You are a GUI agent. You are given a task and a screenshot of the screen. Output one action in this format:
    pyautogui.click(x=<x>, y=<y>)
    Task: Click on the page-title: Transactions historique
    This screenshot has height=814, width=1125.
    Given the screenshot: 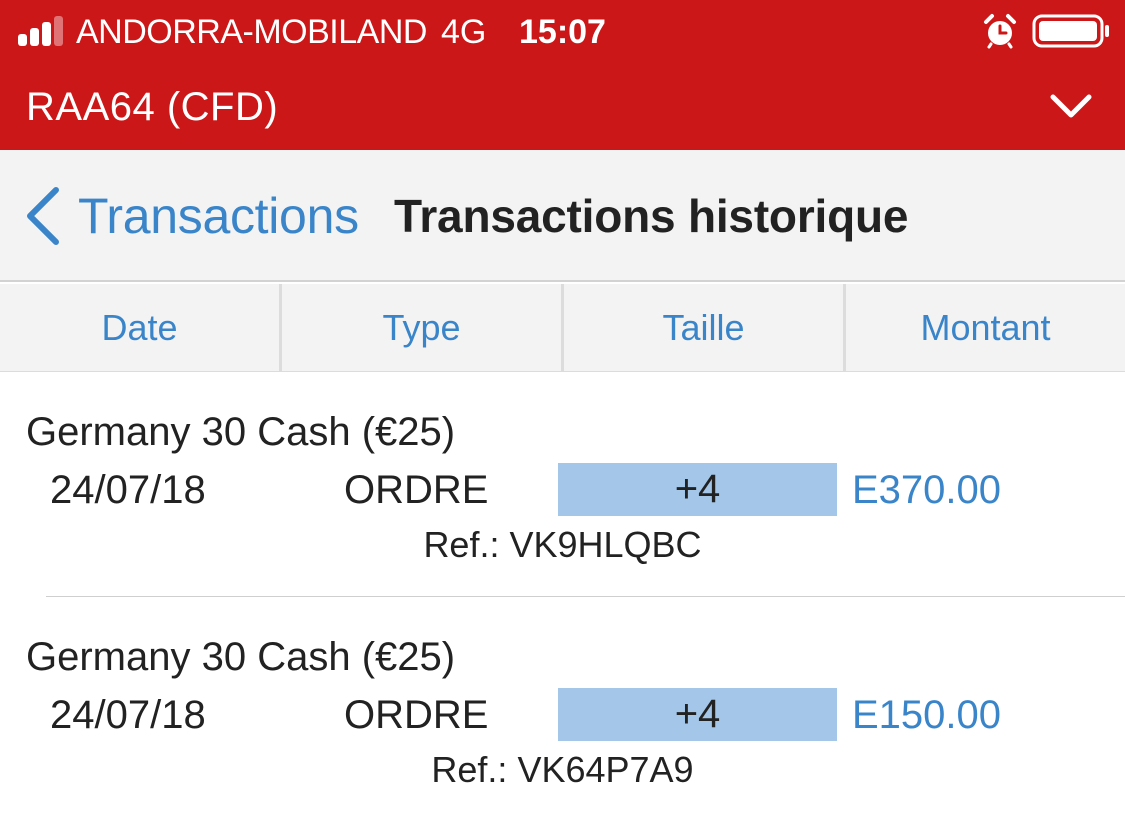 What is the action you would take?
    pyautogui.click(x=651, y=216)
    